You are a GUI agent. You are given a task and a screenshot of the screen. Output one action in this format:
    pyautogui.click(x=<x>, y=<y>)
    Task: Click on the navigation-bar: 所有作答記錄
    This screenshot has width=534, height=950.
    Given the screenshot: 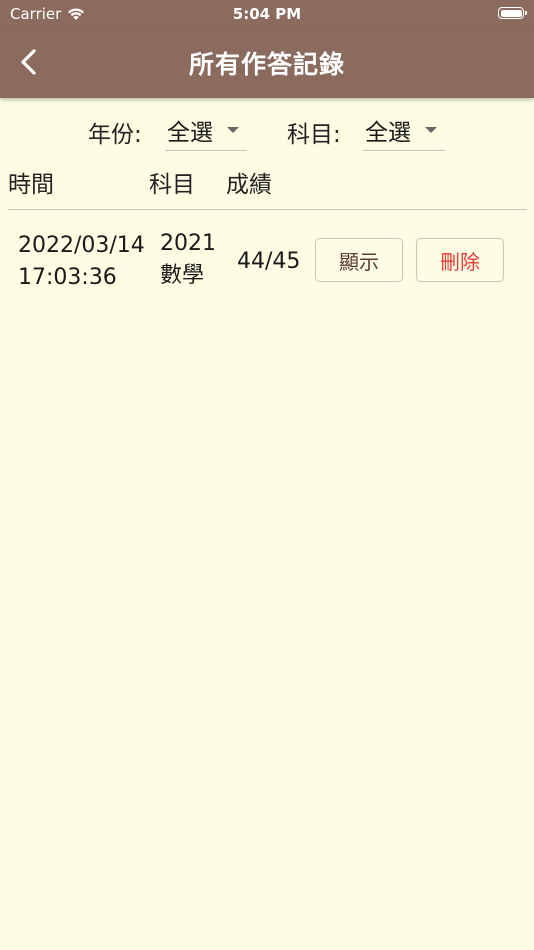 What is the action you would take?
    pyautogui.click(x=267, y=63)
    